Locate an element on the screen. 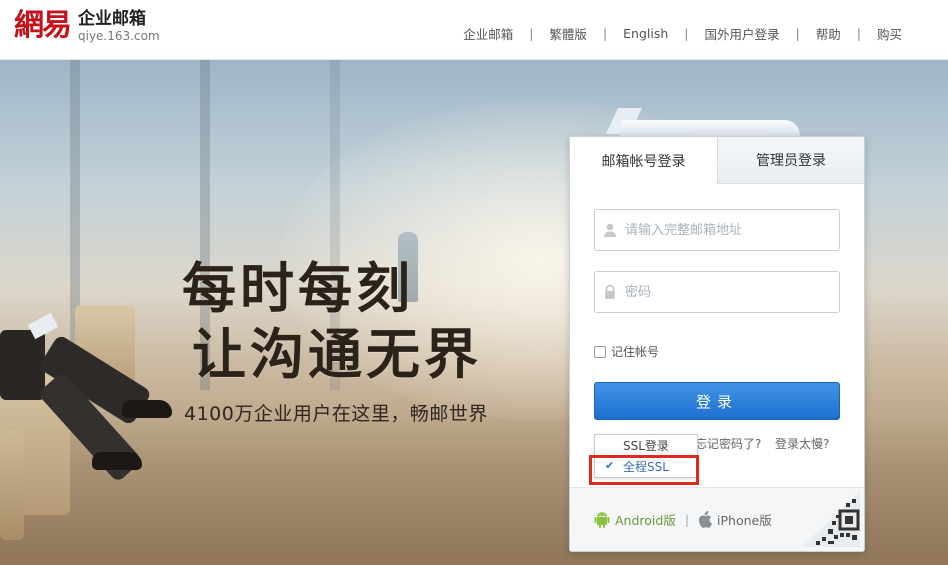 The width and height of the screenshot is (948, 565). iphone-label: iPhone版 is located at coordinates (744, 520).